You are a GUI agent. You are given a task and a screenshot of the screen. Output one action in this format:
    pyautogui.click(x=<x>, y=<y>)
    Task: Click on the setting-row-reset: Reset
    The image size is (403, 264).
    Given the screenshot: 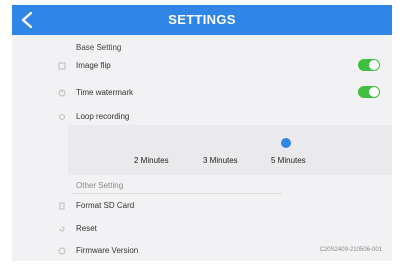 What is the action you would take?
    pyautogui.click(x=202, y=229)
    